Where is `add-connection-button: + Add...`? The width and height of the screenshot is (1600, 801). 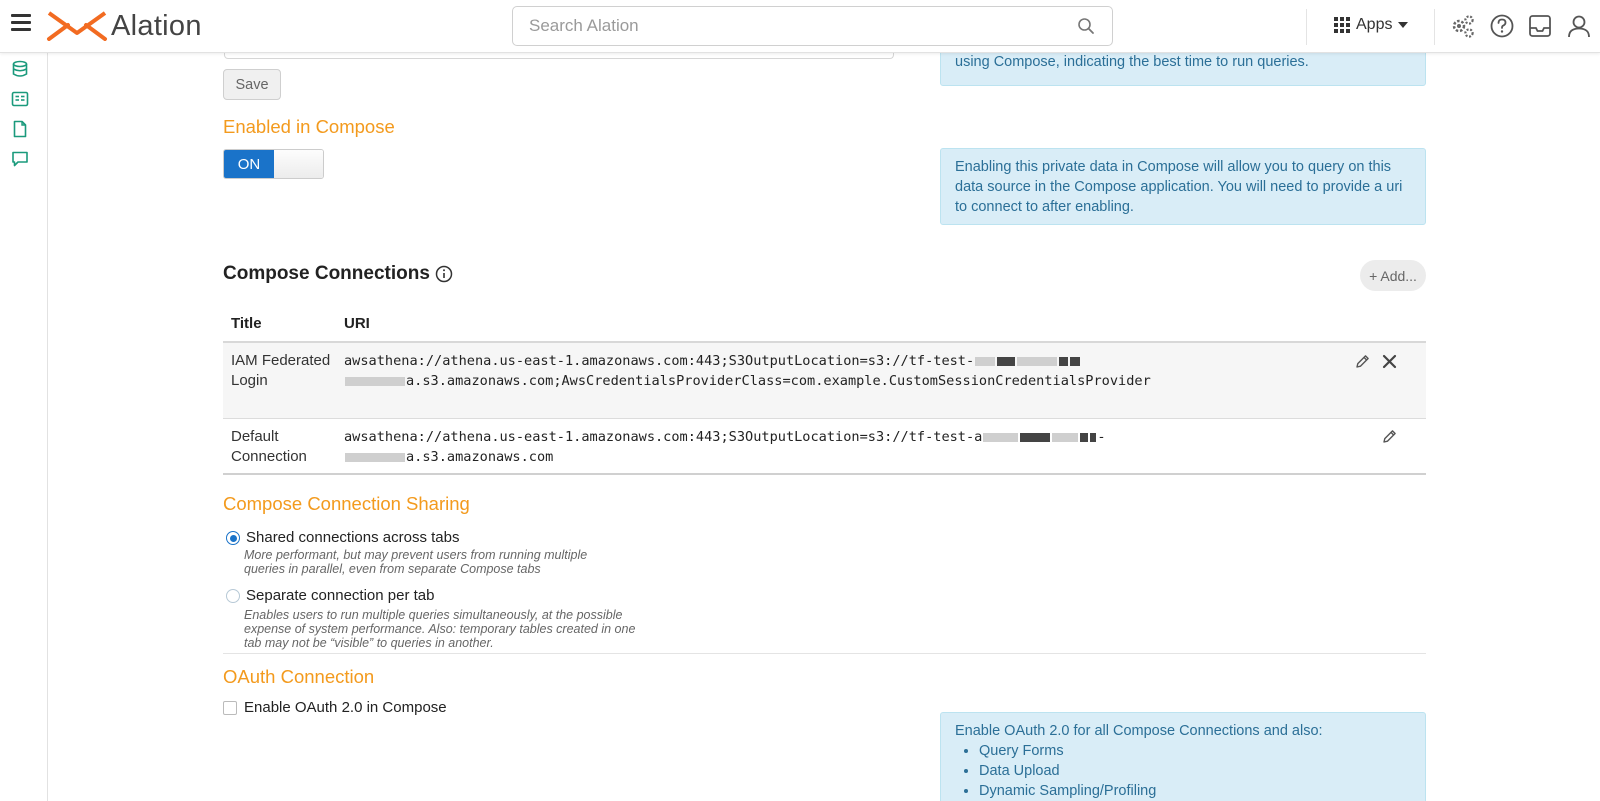 add-connection-button: + Add... is located at coordinates (1393, 275).